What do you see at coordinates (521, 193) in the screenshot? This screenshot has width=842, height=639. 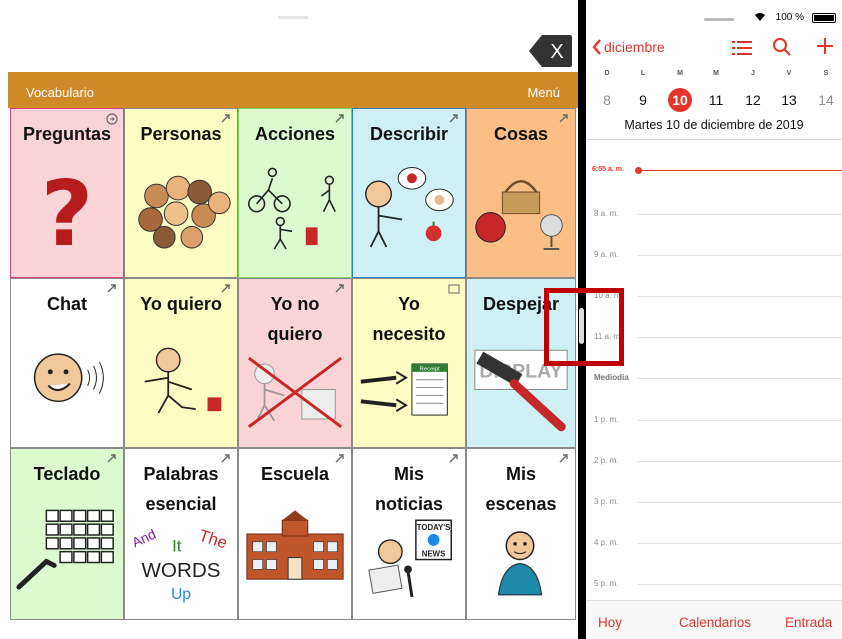 I see `cell-cosas: Cosas` at bounding box center [521, 193].